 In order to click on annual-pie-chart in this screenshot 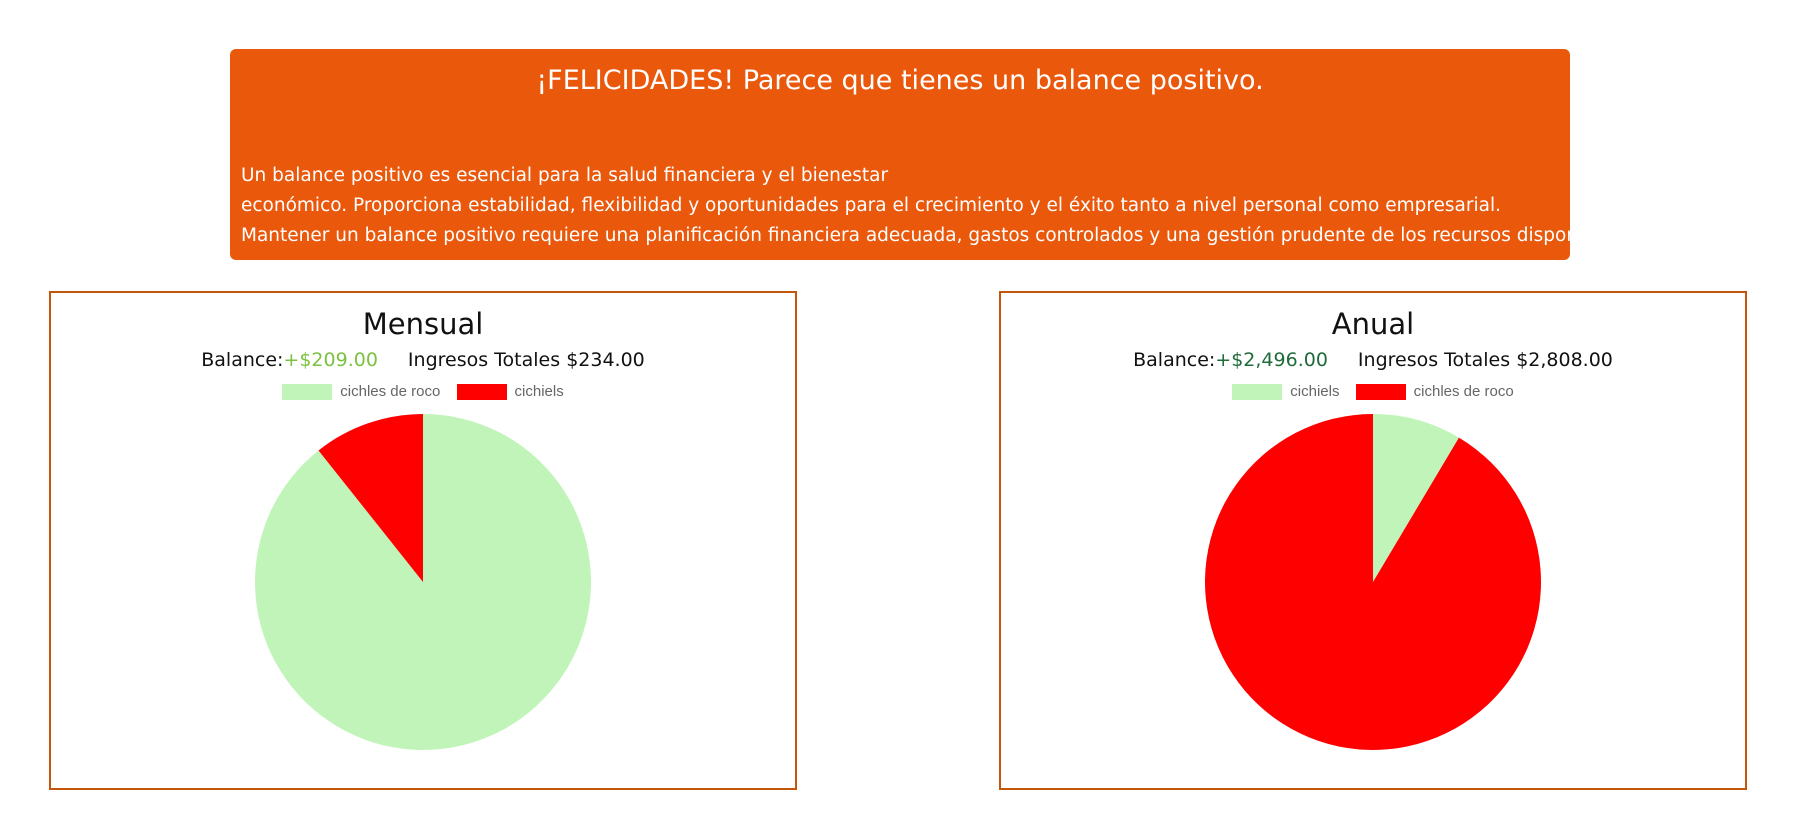, I will do `click(1373, 582)`.